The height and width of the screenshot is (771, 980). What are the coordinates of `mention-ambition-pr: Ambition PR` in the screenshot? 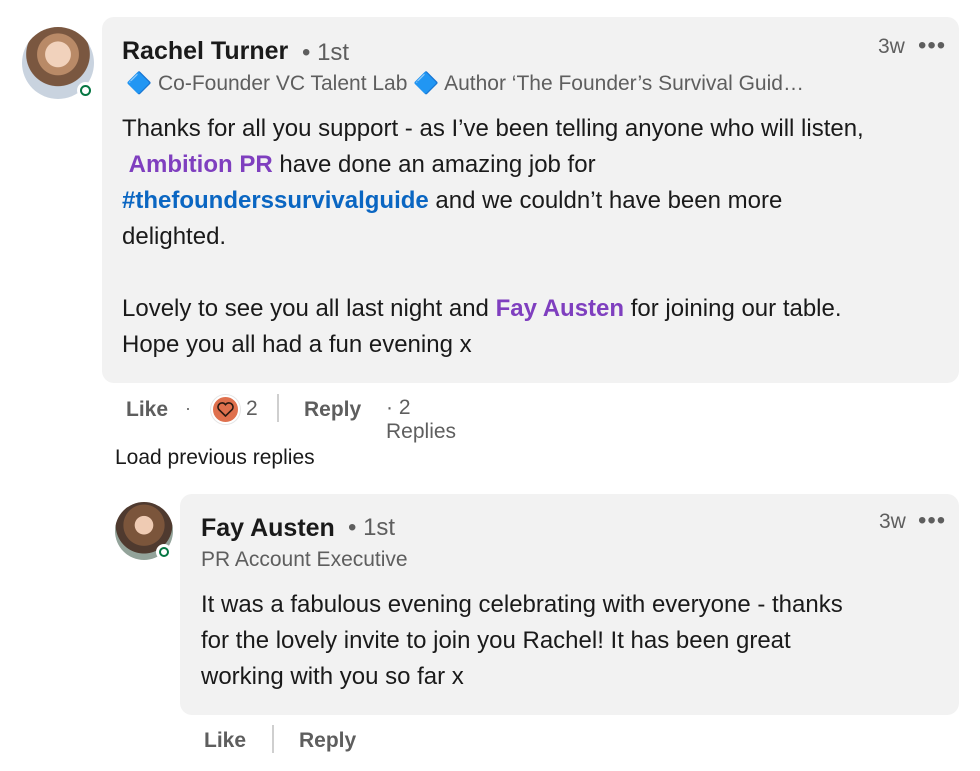 It's located at (201, 164).